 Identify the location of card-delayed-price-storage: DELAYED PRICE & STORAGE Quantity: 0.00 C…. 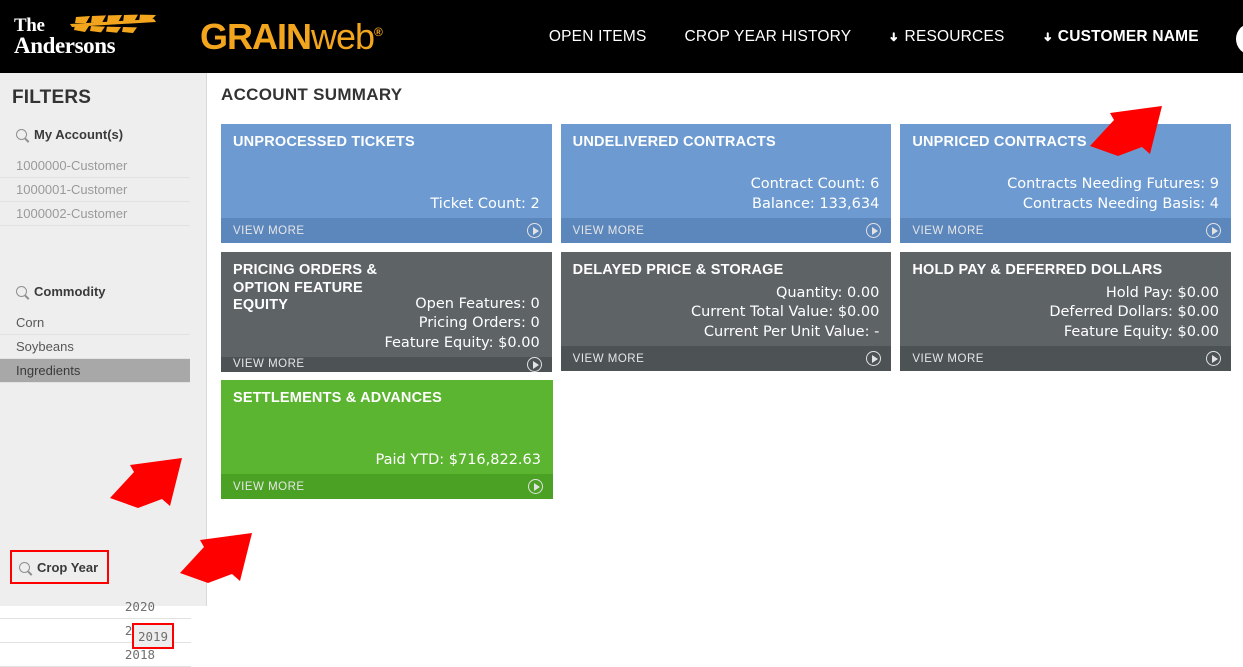
(726, 311).